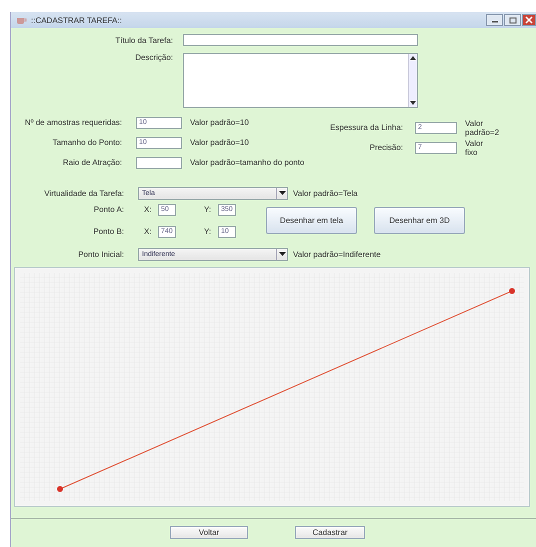 This screenshot has width=536, height=547. What do you see at coordinates (337, 254) in the screenshot?
I see `hint-text: Valor padrão=Indiferente` at bounding box center [337, 254].